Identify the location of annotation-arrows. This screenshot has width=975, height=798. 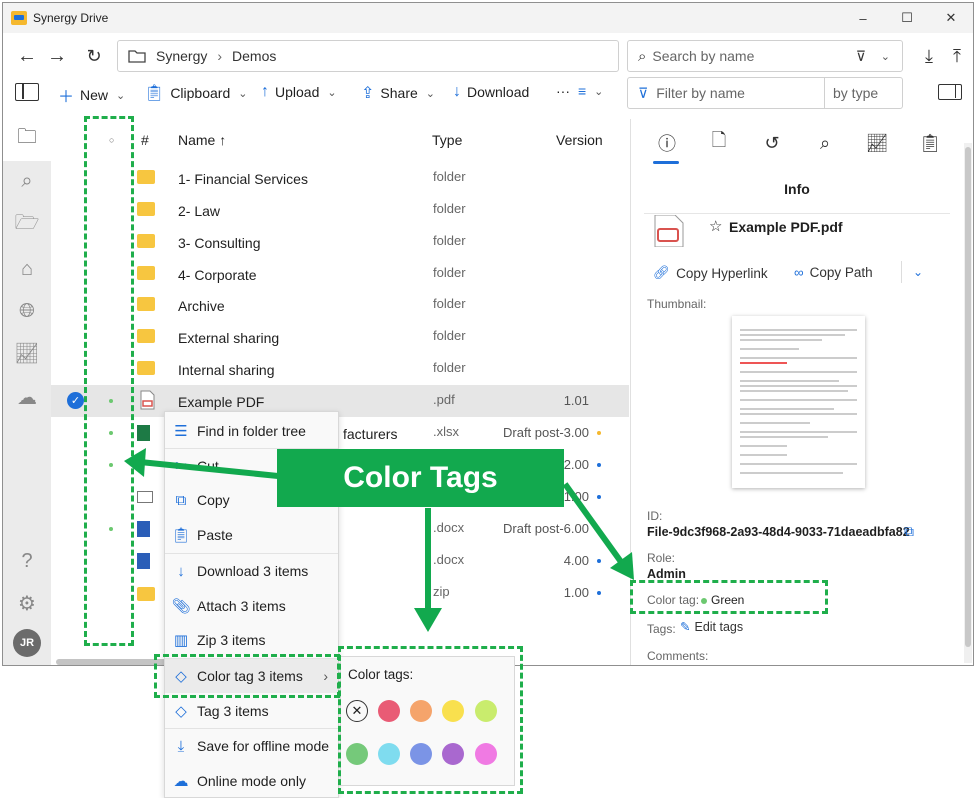
(379, 540).